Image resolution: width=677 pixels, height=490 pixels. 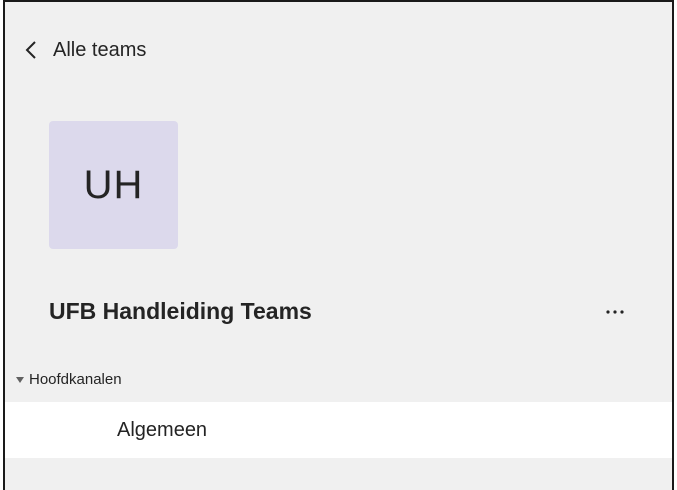 I want to click on team-avatar: UH, so click(x=113, y=185).